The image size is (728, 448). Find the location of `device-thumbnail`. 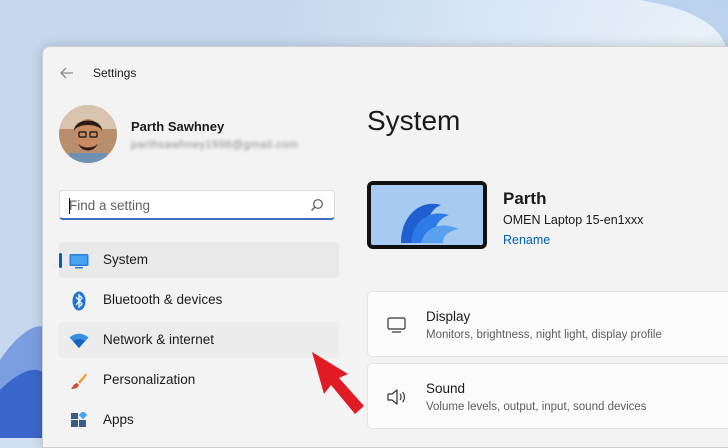

device-thumbnail is located at coordinates (427, 215).